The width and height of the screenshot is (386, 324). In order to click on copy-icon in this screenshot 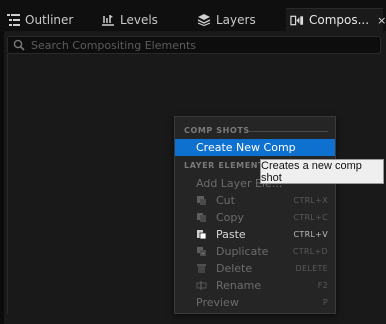, I will do `click(201, 217)`.